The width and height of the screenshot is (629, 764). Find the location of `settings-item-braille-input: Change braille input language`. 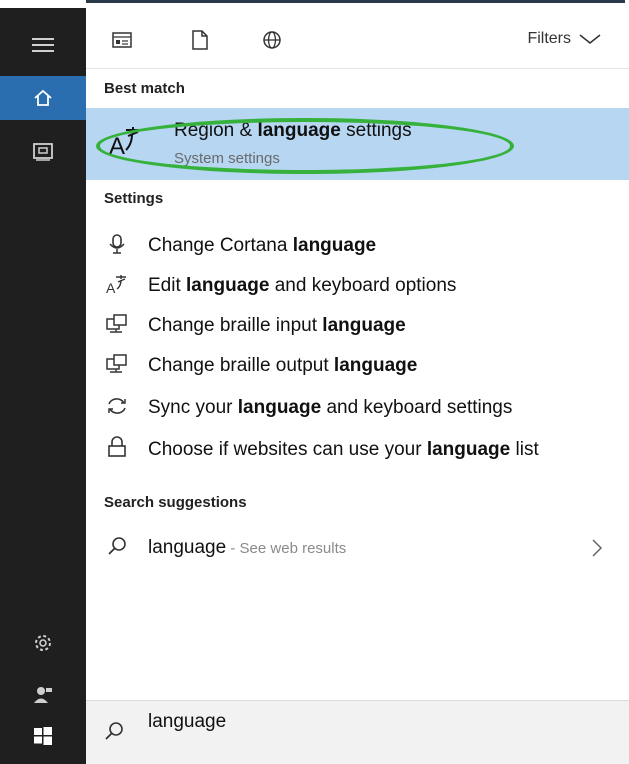

settings-item-braille-input: Change braille input language is located at coordinates (357, 324).